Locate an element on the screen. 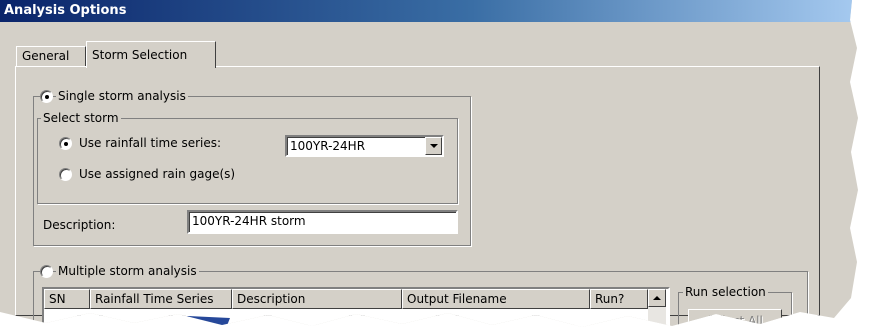  use-rainfall-radio is located at coordinates (65, 143).